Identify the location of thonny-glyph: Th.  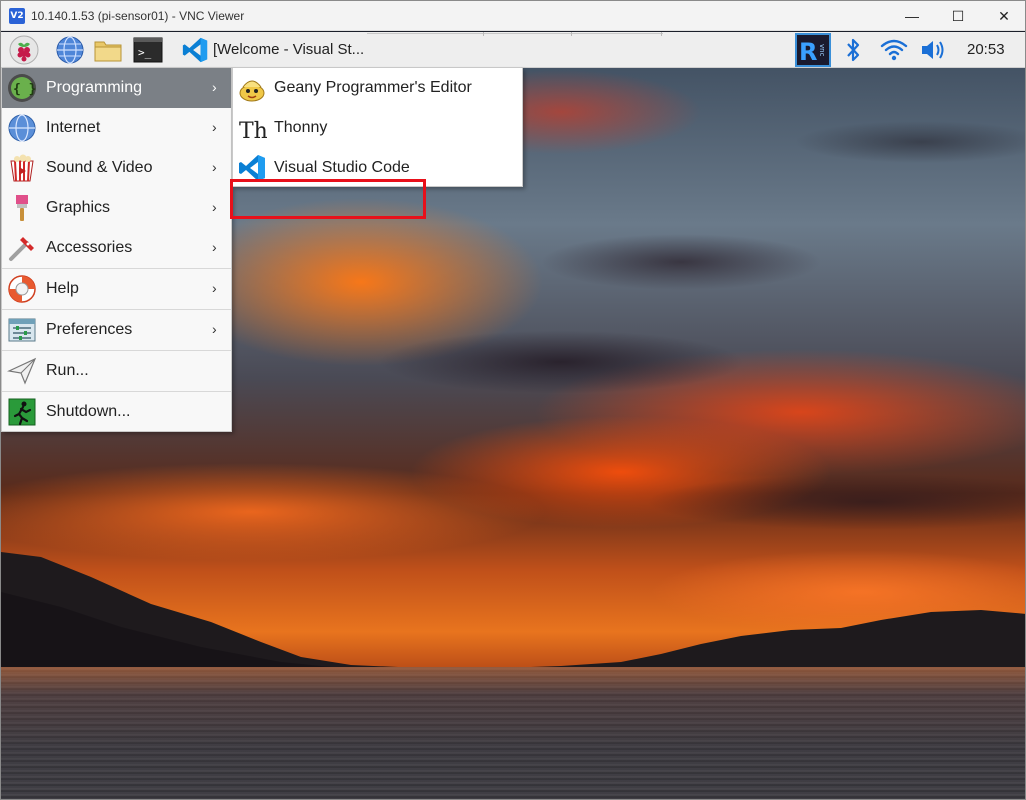
(253, 131).